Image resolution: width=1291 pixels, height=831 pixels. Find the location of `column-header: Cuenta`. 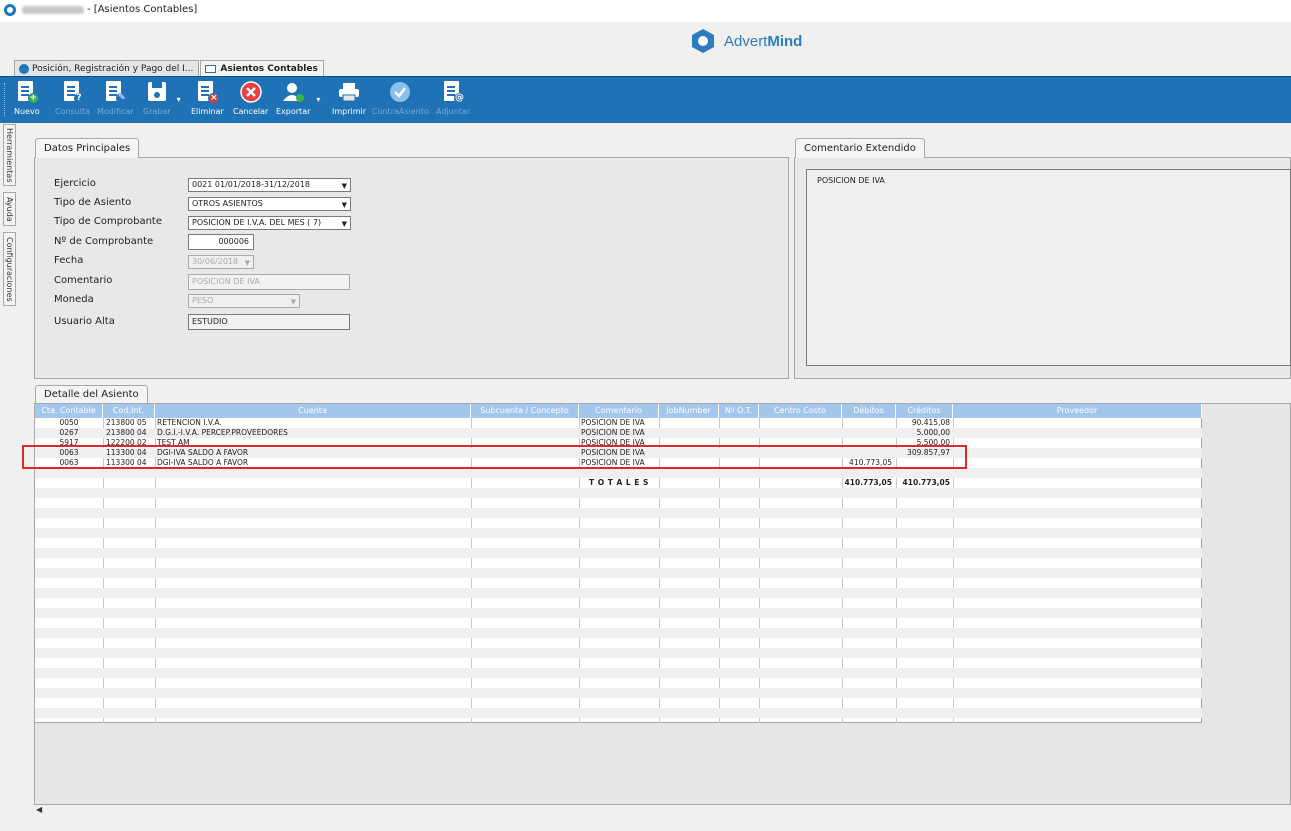

column-header: Cuenta is located at coordinates (313, 411).